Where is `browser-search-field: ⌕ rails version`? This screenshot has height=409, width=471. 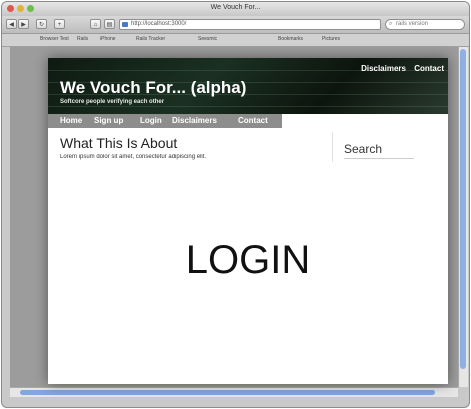 browser-search-field: ⌕ rails version is located at coordinates (425, 24).